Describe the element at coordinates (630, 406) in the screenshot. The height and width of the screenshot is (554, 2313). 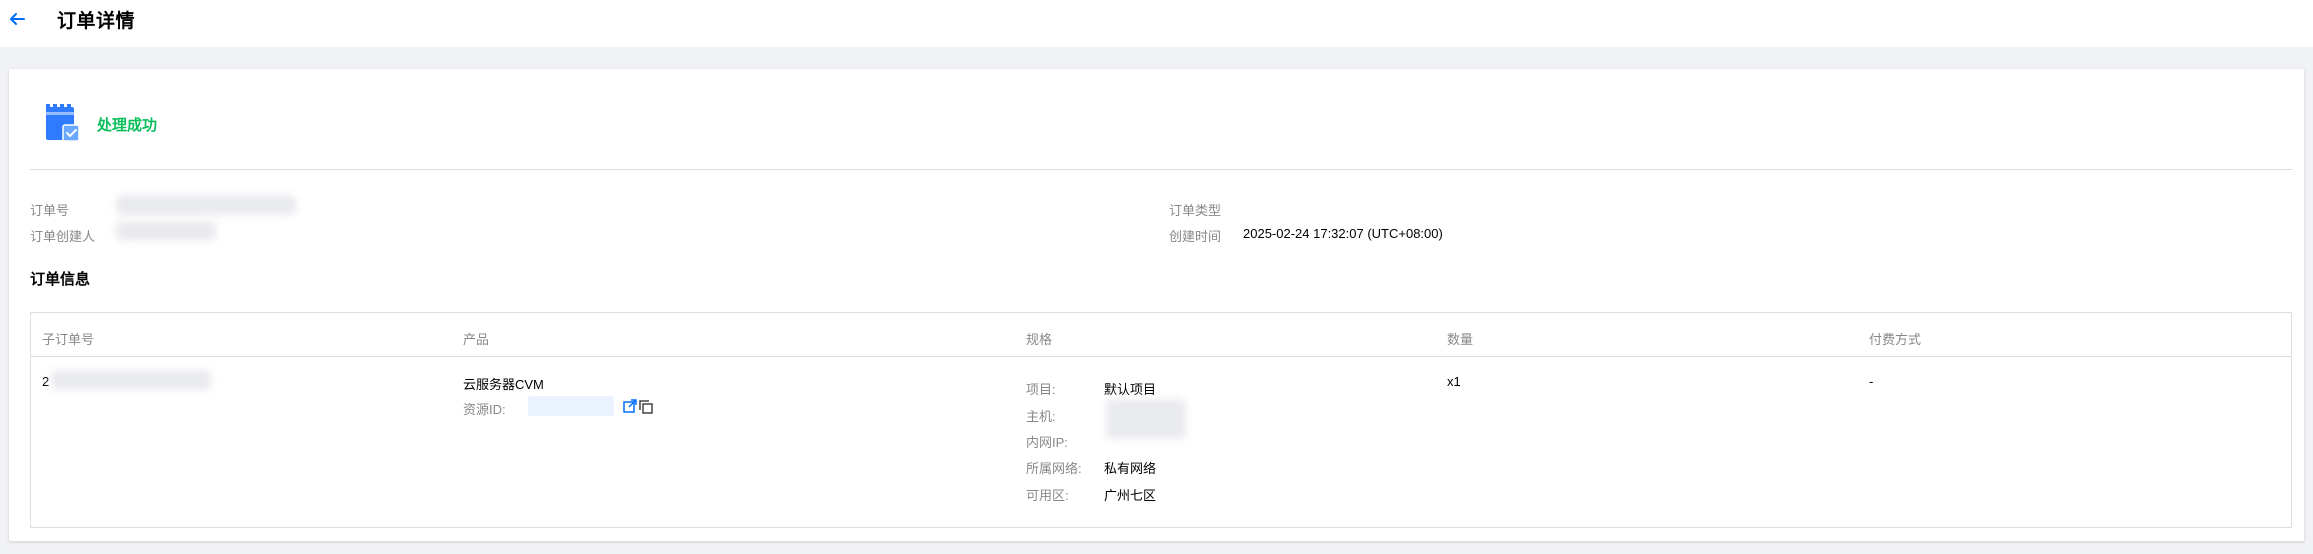
I see `external-link-icon` at that location.